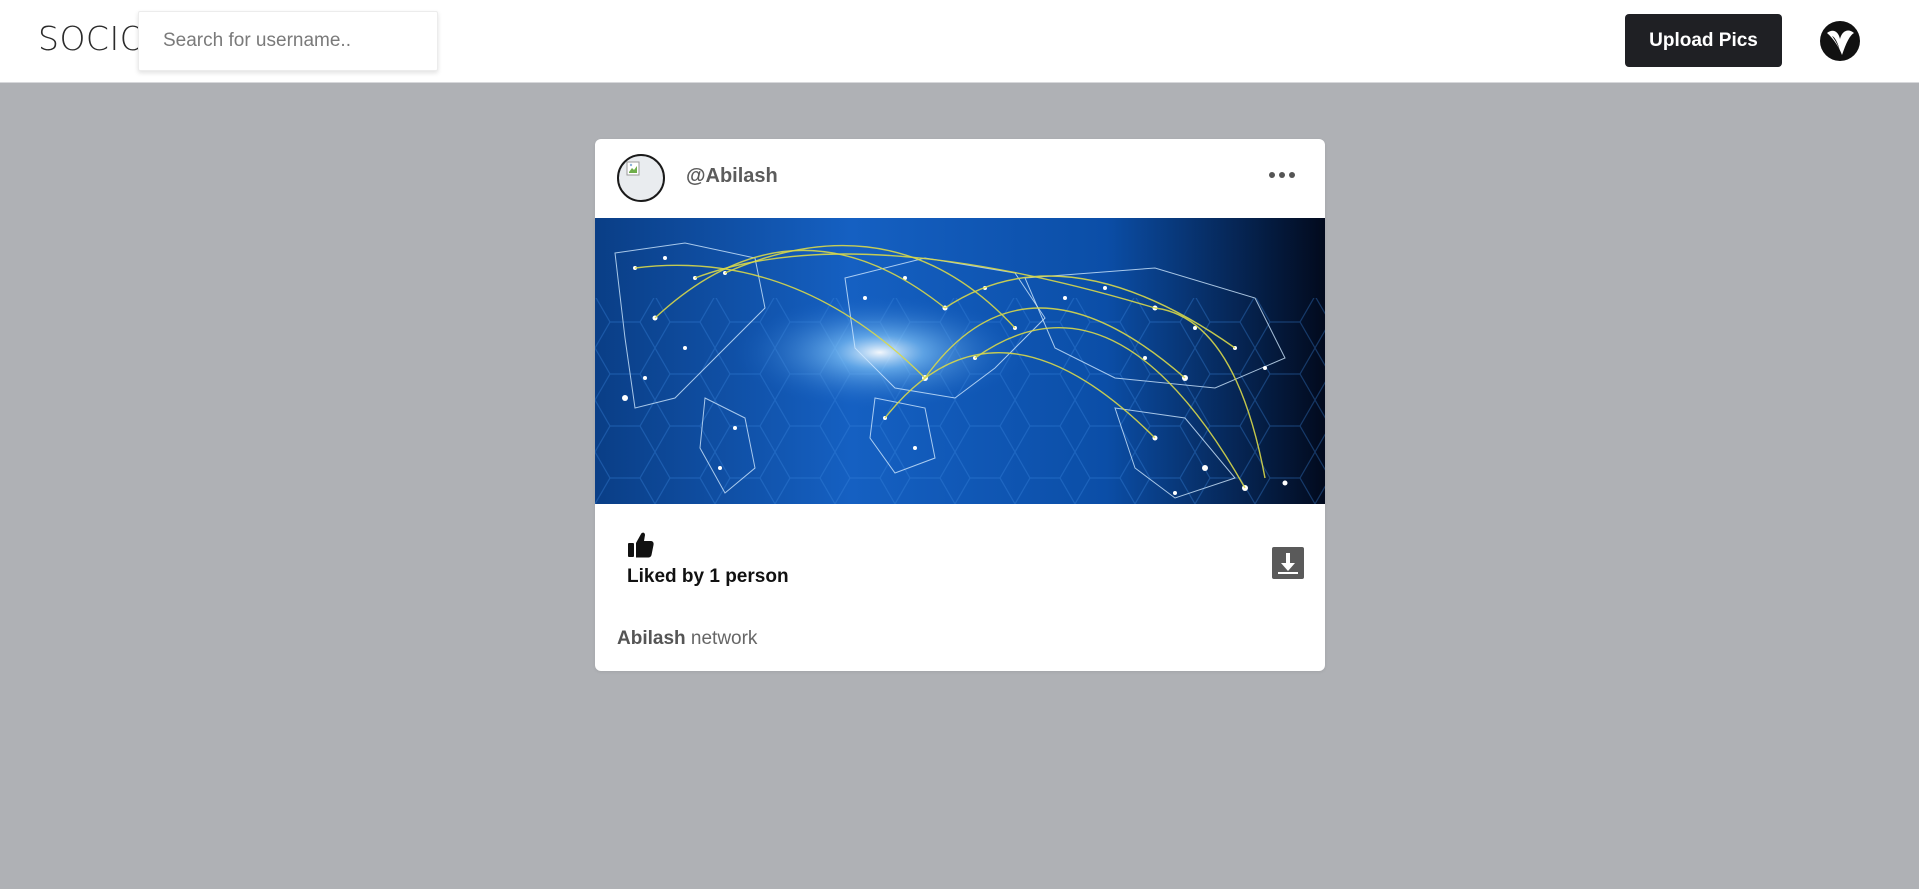 This screenshot has height=889, width=1919. What do you see at coordinates (708, 576) in the screenshot?
I see `likes-count: Liked by 1 person` at bounding box center [708, 576].